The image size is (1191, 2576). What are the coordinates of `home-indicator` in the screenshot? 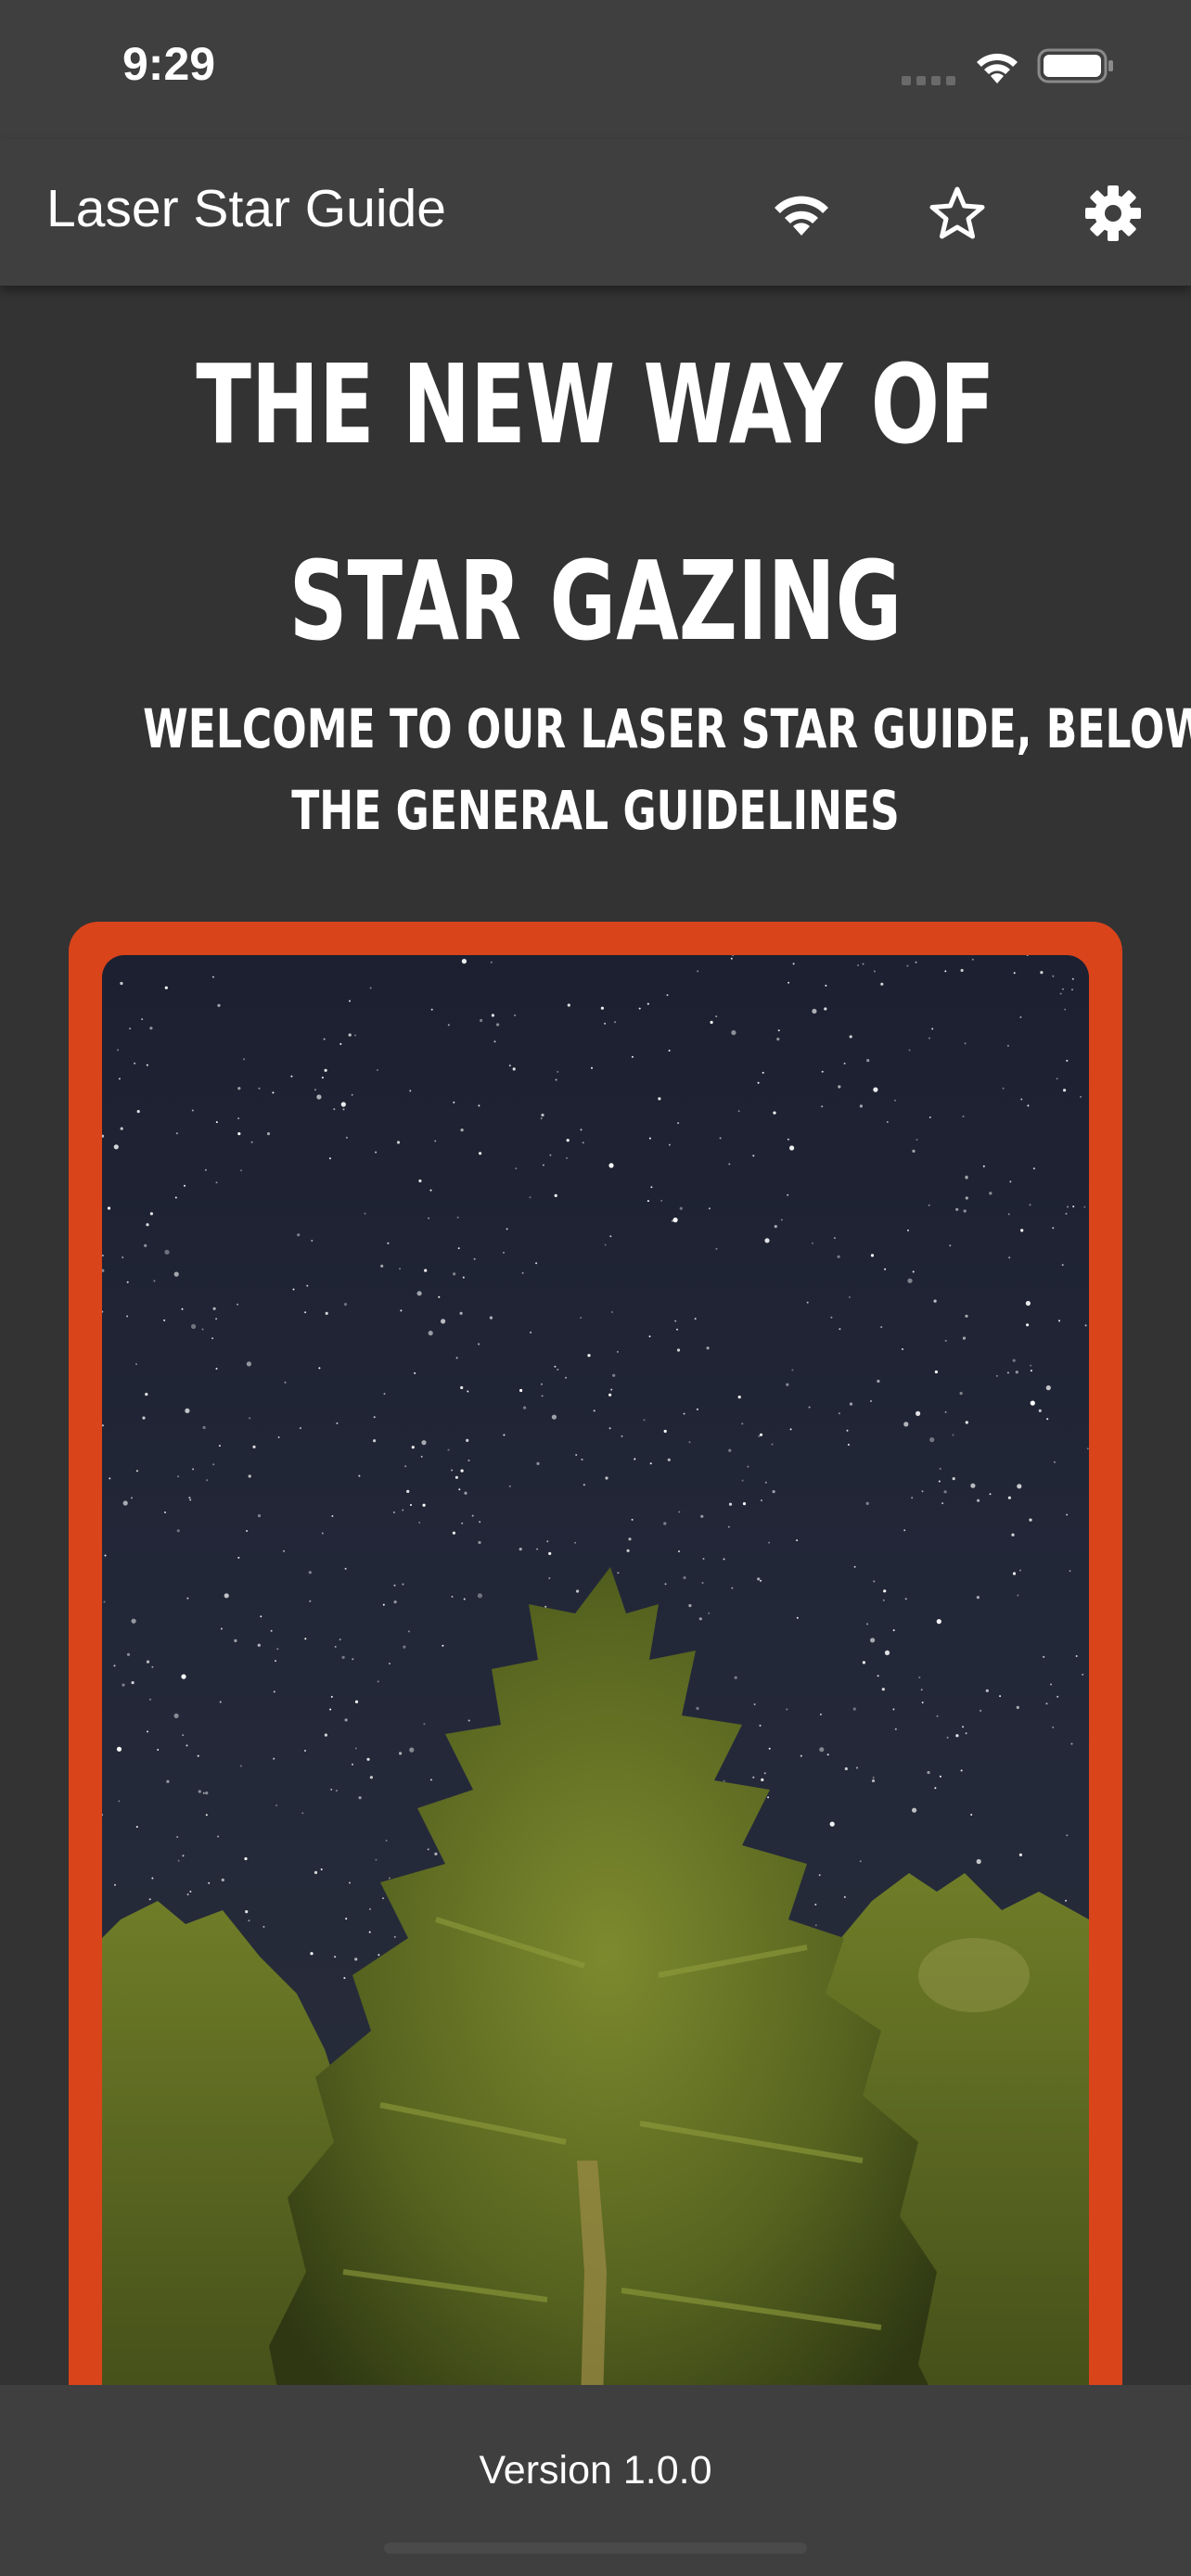 It's located at (595, 2548).